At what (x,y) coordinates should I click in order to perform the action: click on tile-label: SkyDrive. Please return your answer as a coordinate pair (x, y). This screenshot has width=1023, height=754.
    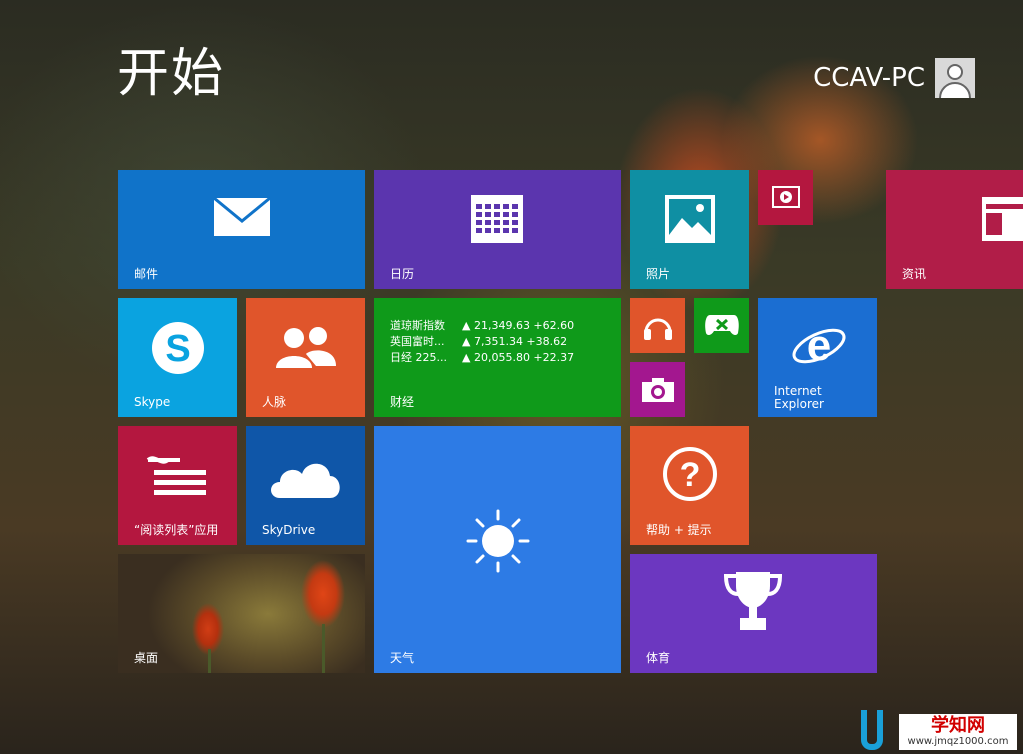
    Looking at the image, I should click on (289, 530).